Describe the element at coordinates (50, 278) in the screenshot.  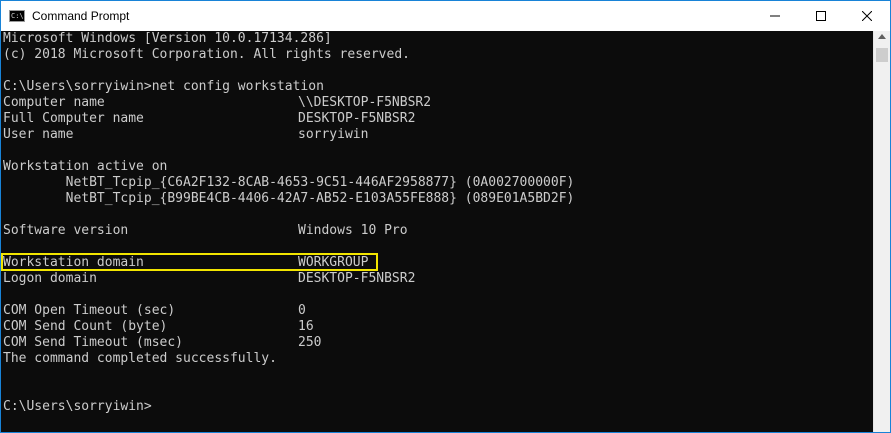
I see `console-line: Logon domain` at that location.